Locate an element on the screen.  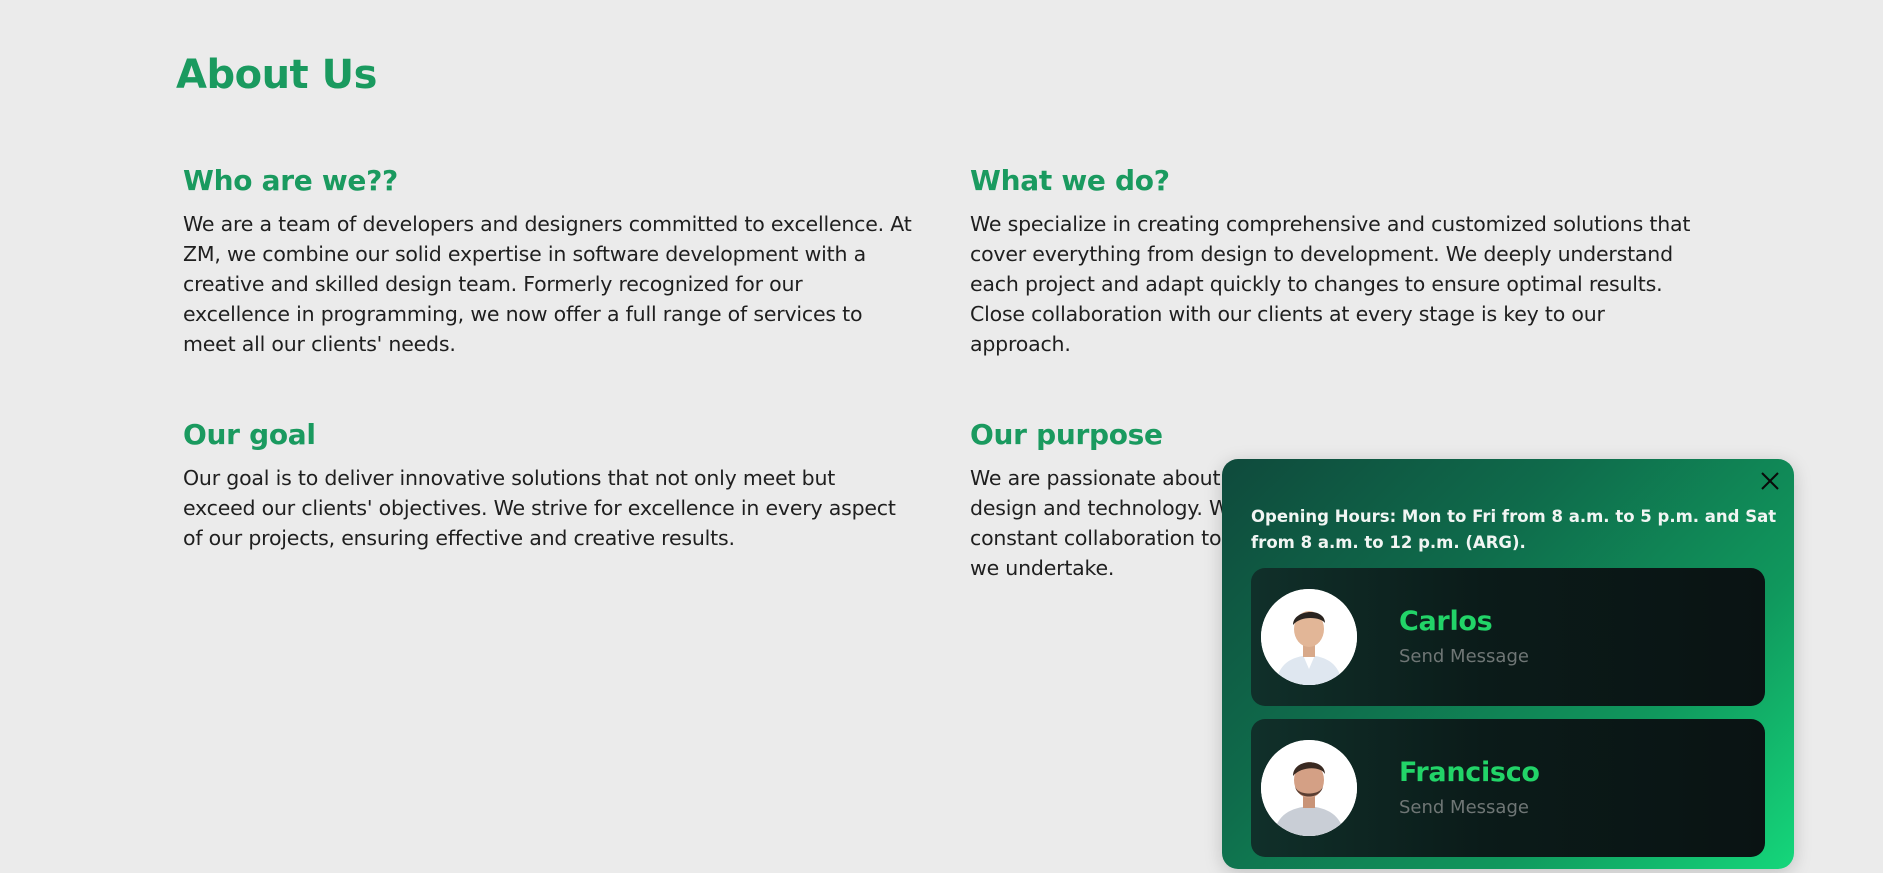
contact-card-carlos: Carlos Send Message is located at coordinates (1508, 637).